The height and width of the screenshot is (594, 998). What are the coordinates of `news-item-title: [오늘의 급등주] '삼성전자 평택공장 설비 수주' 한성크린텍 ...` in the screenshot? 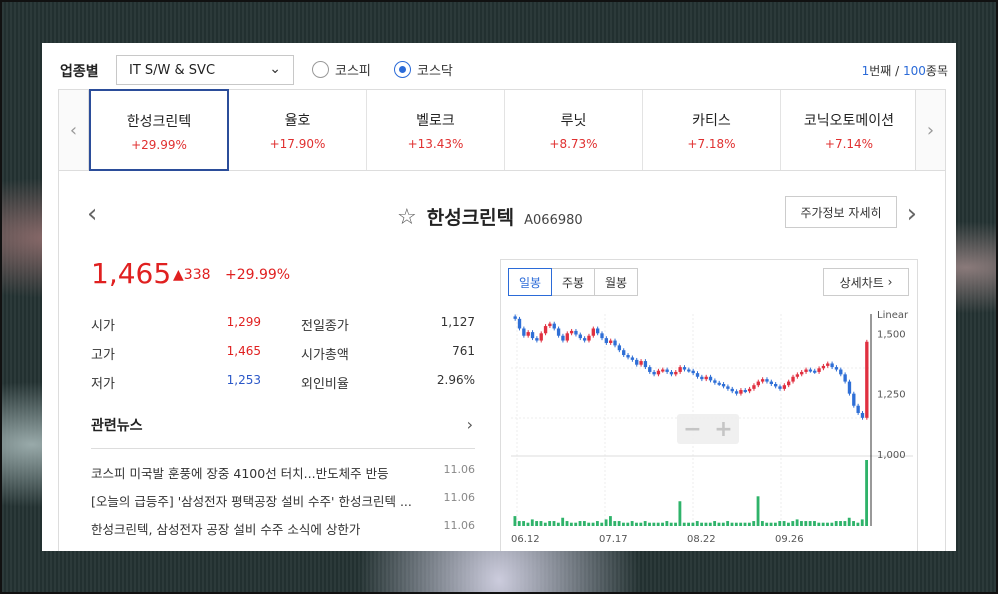 It's located at (263, 500).